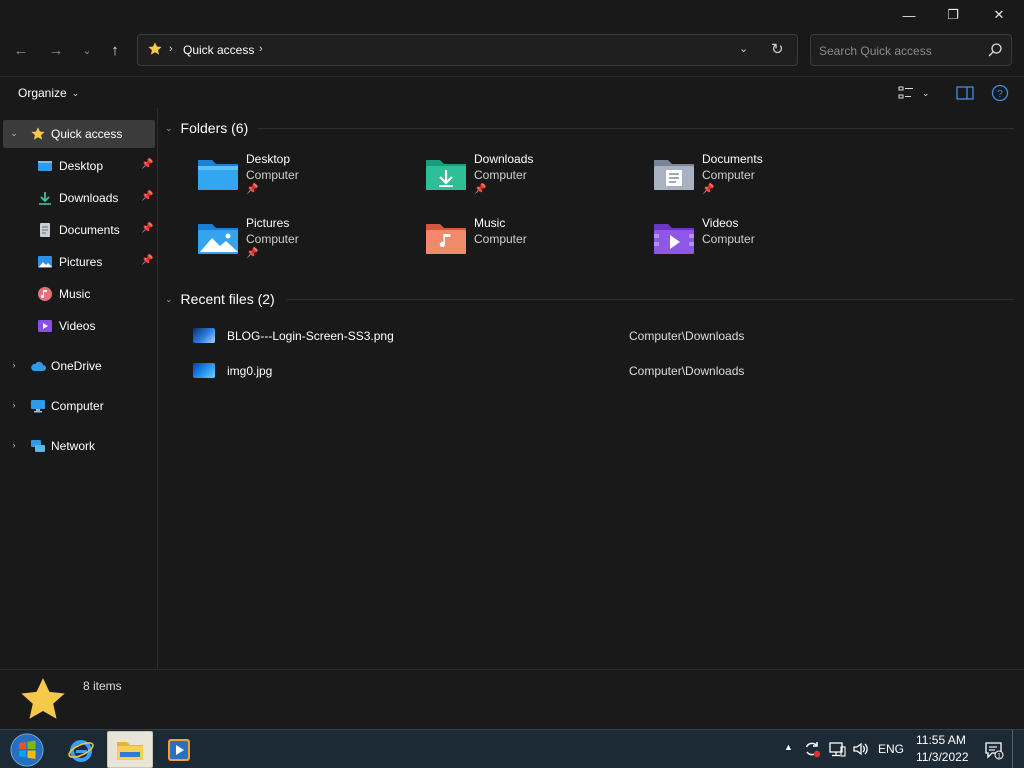  I want to click on sidebar-item-label: Videos, so click(77, 326).